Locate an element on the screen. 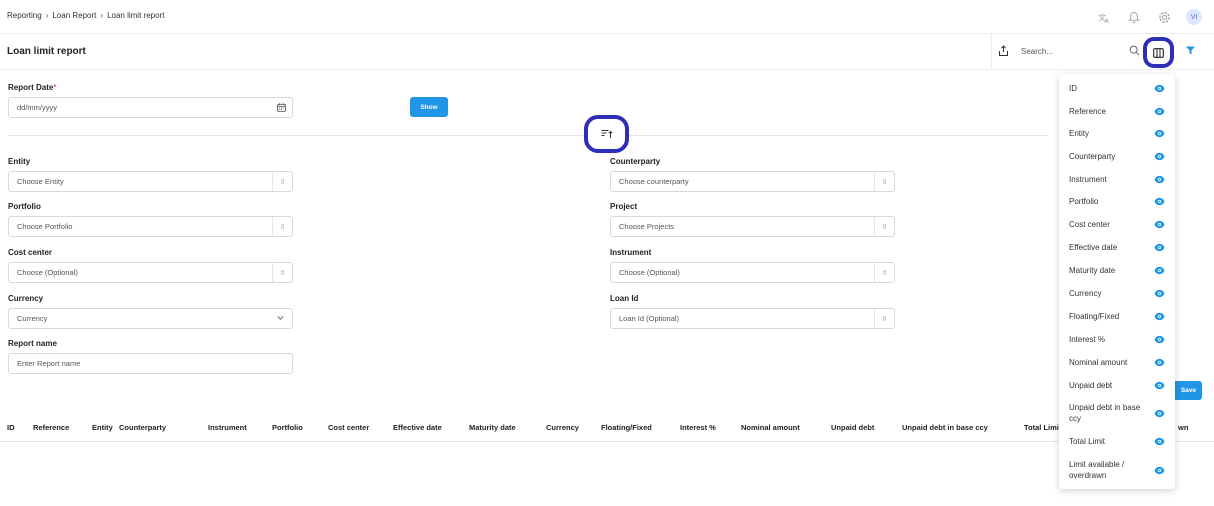  menu-item-cost-center: Cost center is located at coordinates (1117, 224).